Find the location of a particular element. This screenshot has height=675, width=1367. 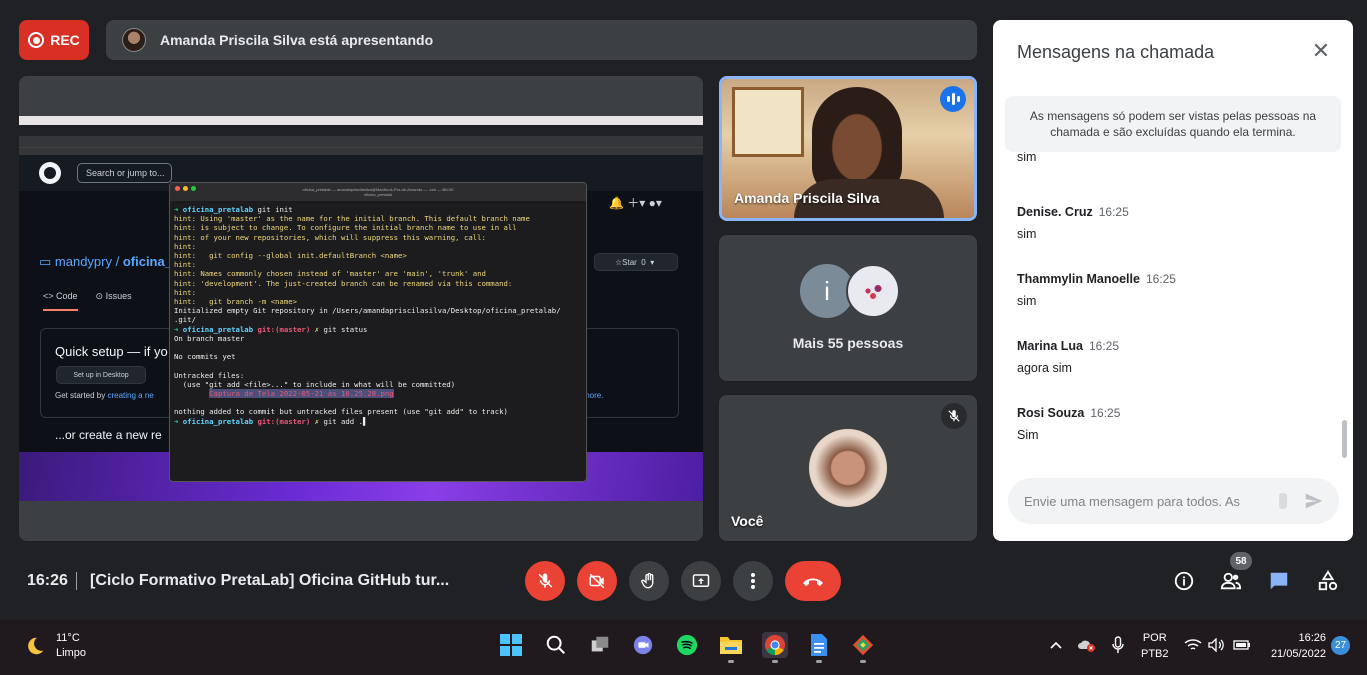

input-language-indicator: POR PTB2 is located at coordinates (1155, 646).